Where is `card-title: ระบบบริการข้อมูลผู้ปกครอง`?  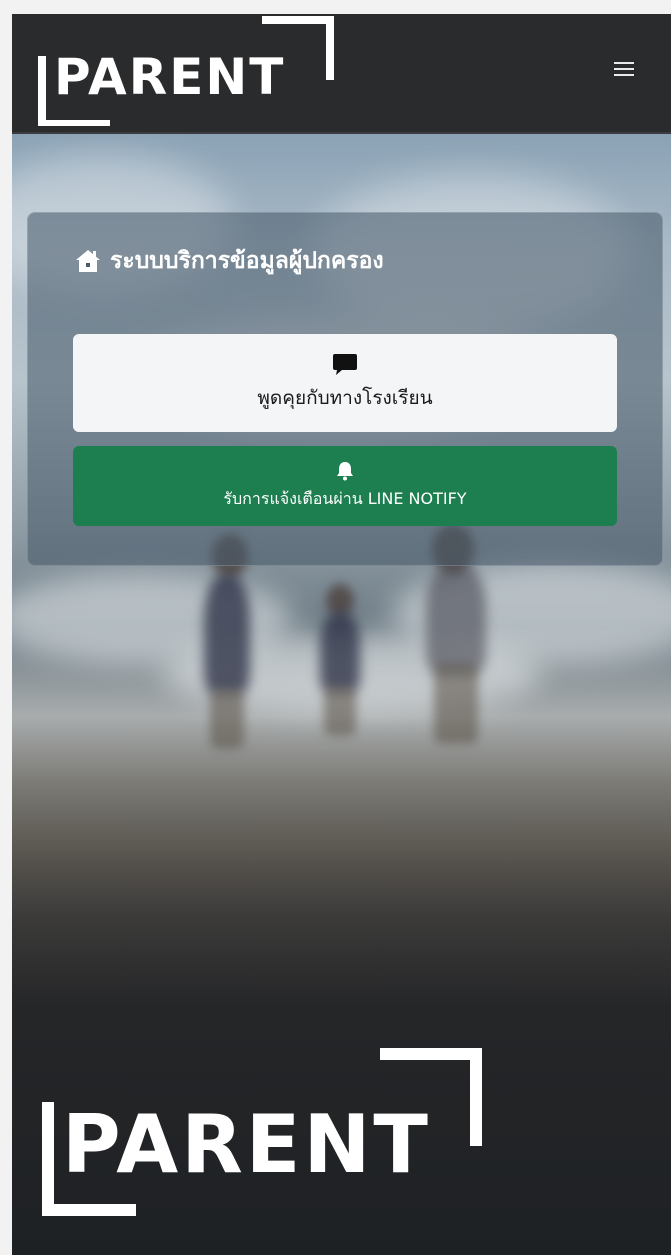 card-title: ระบบบริการข้อมูลผู้ปกครอง is located at coordinates (229, 261).